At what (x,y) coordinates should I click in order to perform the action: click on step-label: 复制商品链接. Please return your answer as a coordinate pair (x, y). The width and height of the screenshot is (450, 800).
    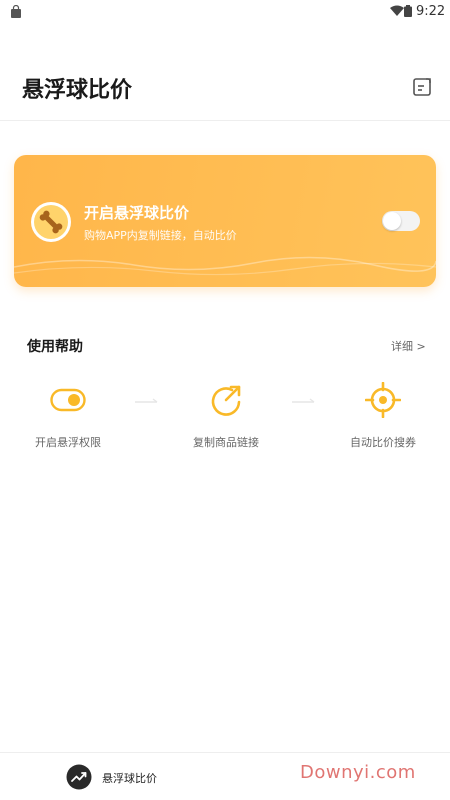
    Looking at the image, I should click on (226, 442).